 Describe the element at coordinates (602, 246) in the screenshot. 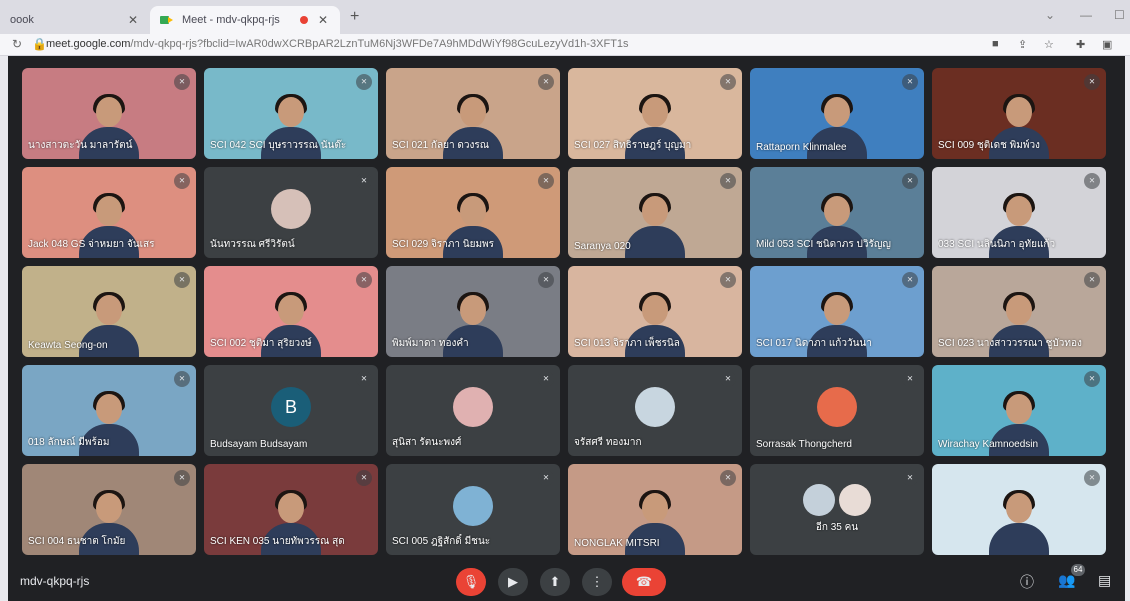

I see `participant-name: Saranya 020` at that location.